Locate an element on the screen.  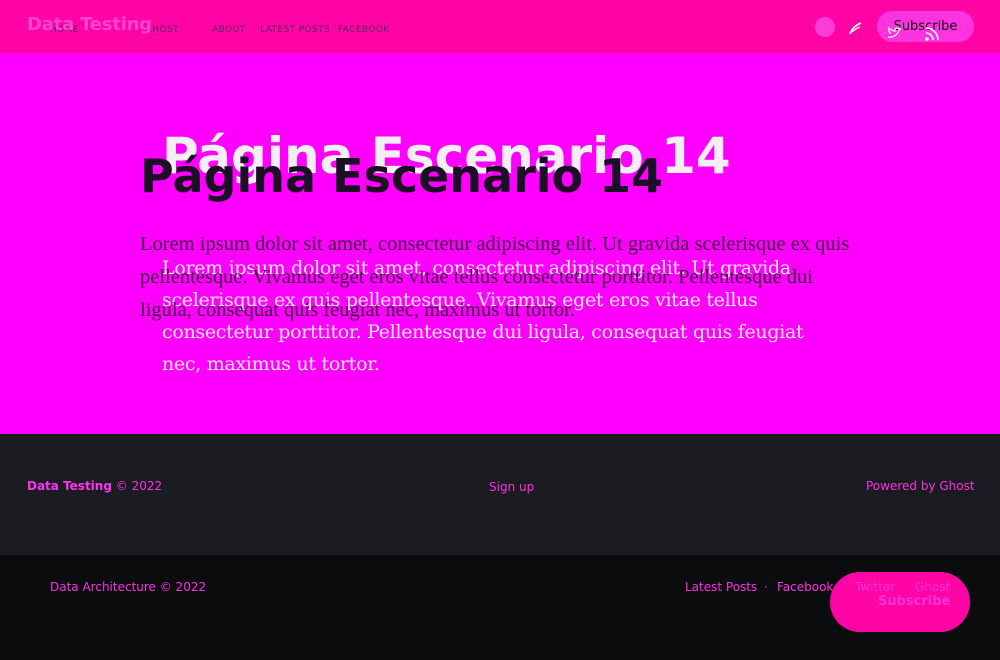
footer-link-facebook: Facebook is located at coordinates (805, 587).